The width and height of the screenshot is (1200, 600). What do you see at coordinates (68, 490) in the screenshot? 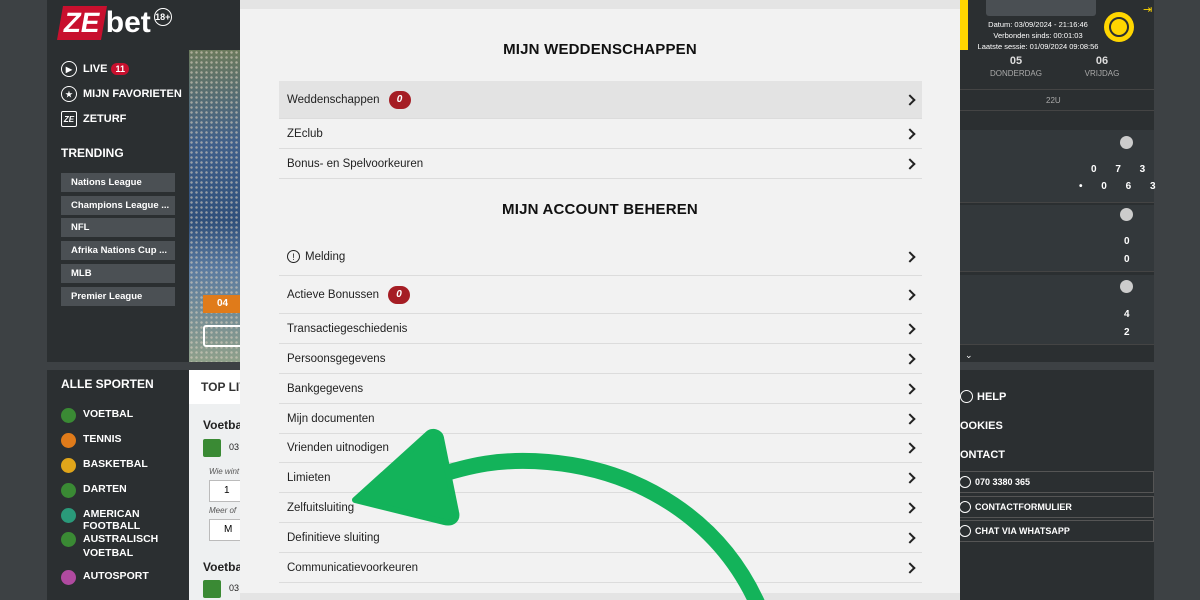
I see `darts-icon` at bounding box center [68, 490].